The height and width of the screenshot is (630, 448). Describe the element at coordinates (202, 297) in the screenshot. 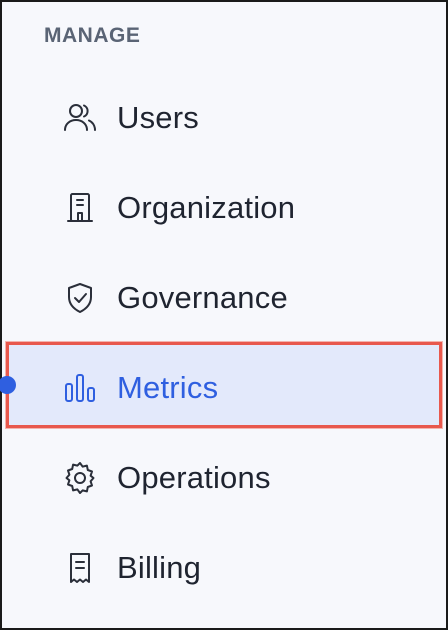

I see `sidebar-item-label: Governance` at that location.